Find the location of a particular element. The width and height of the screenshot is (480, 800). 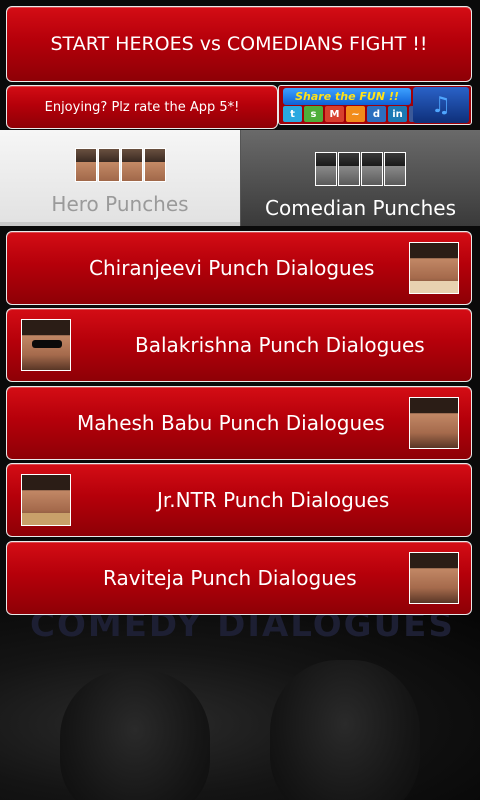

chiranjeevi-thumbnail is located at coordinates (434, 268).